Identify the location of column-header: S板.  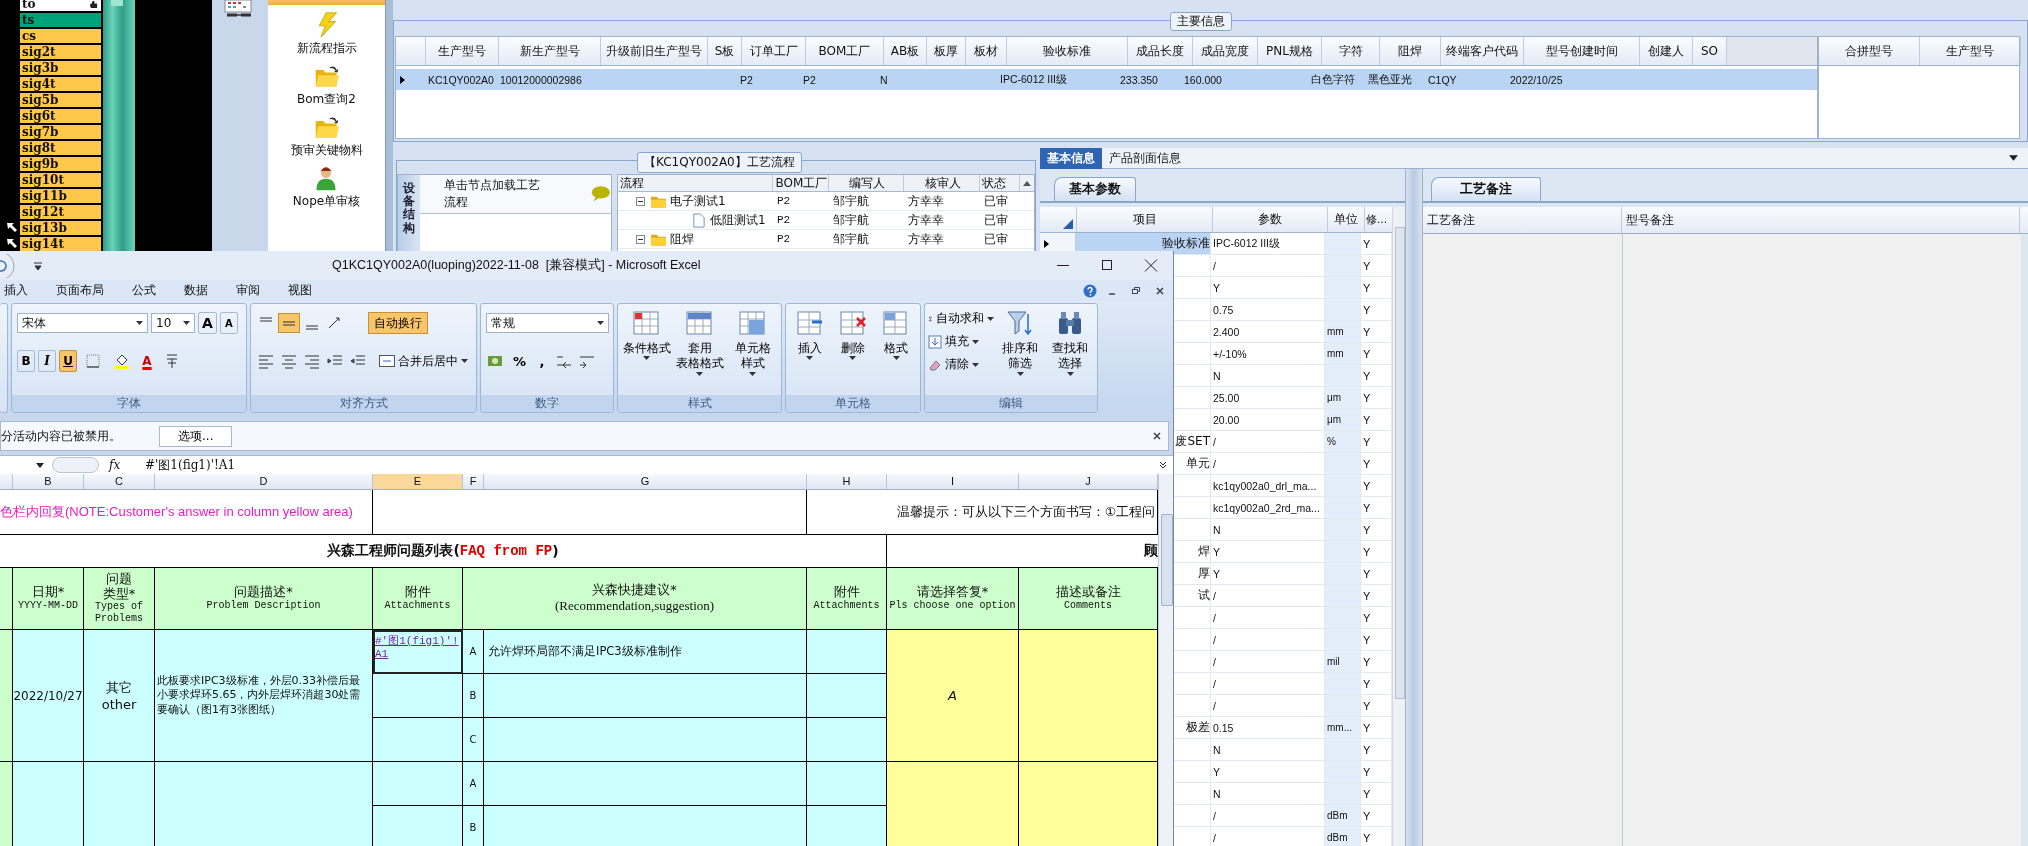
(725, 51).